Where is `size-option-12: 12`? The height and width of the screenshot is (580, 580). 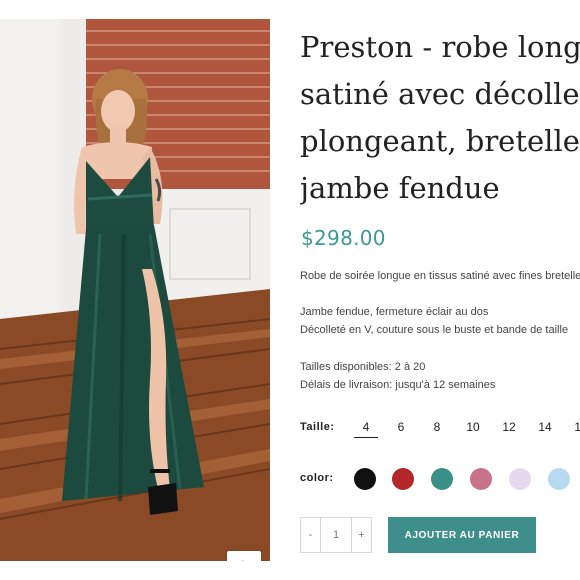
size-option-12: 12 is located at coordinates (509, 427).